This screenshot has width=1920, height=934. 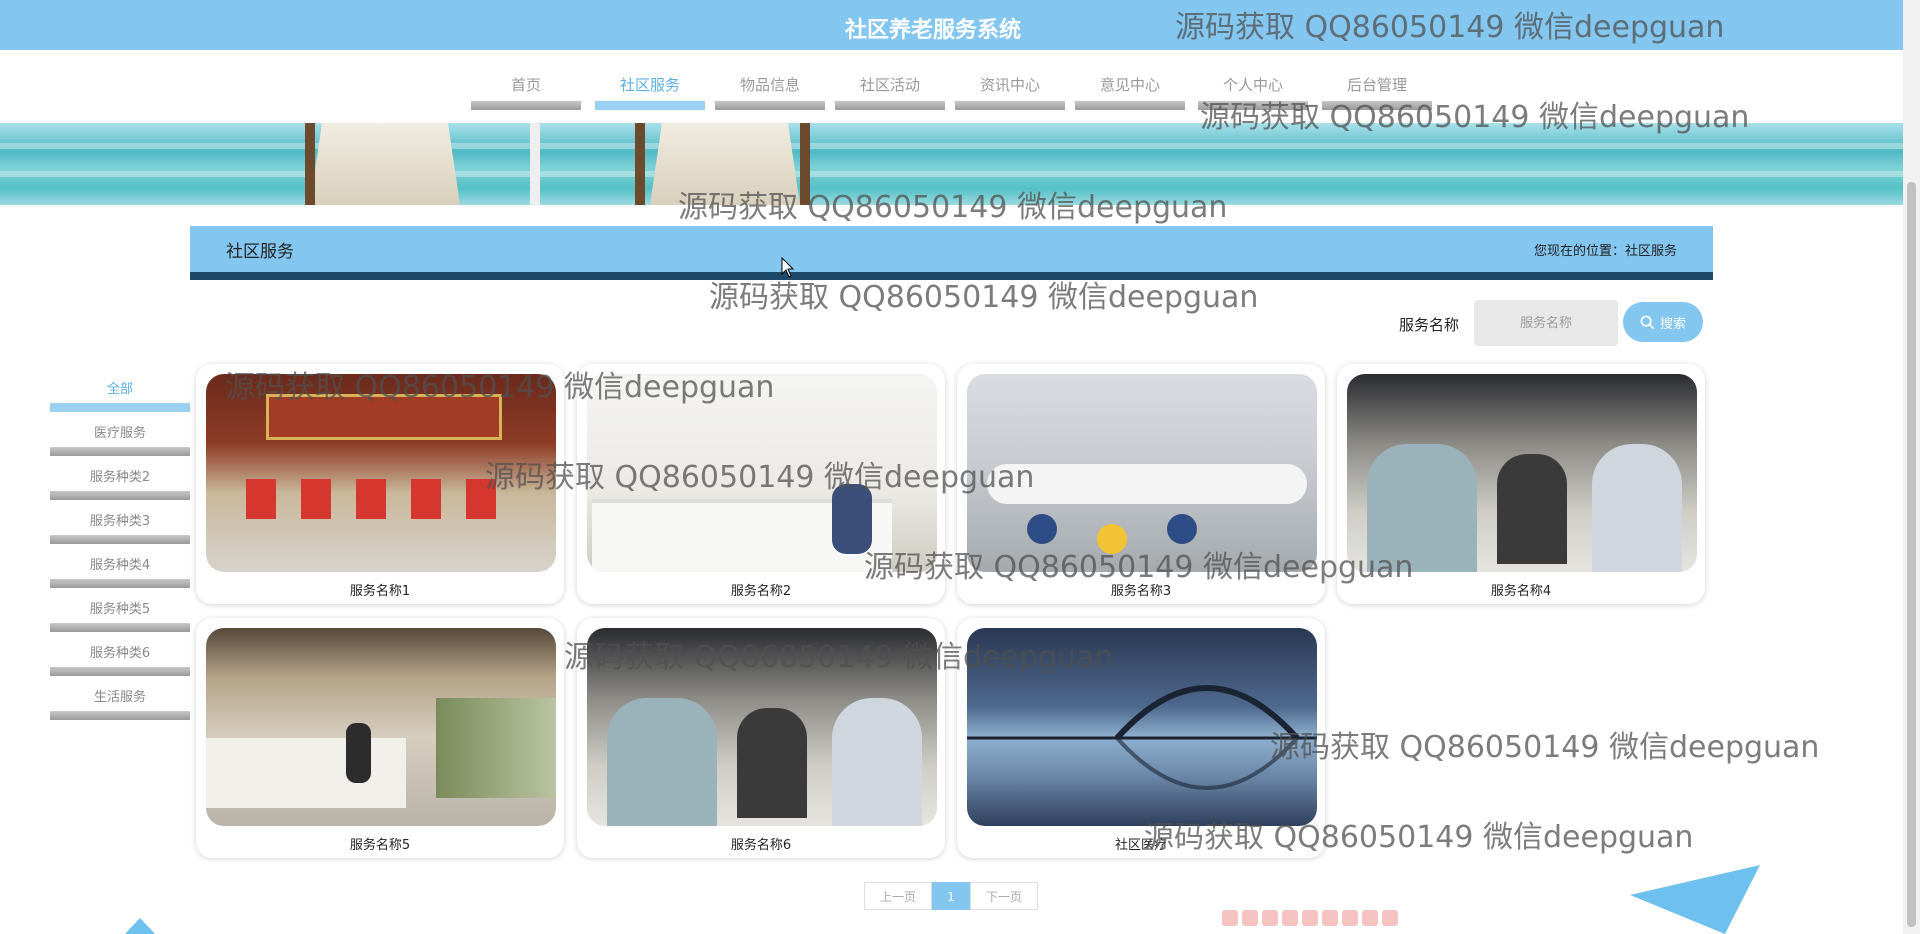 I want to click on page-number-button: 1, so click(x=951, y=896).